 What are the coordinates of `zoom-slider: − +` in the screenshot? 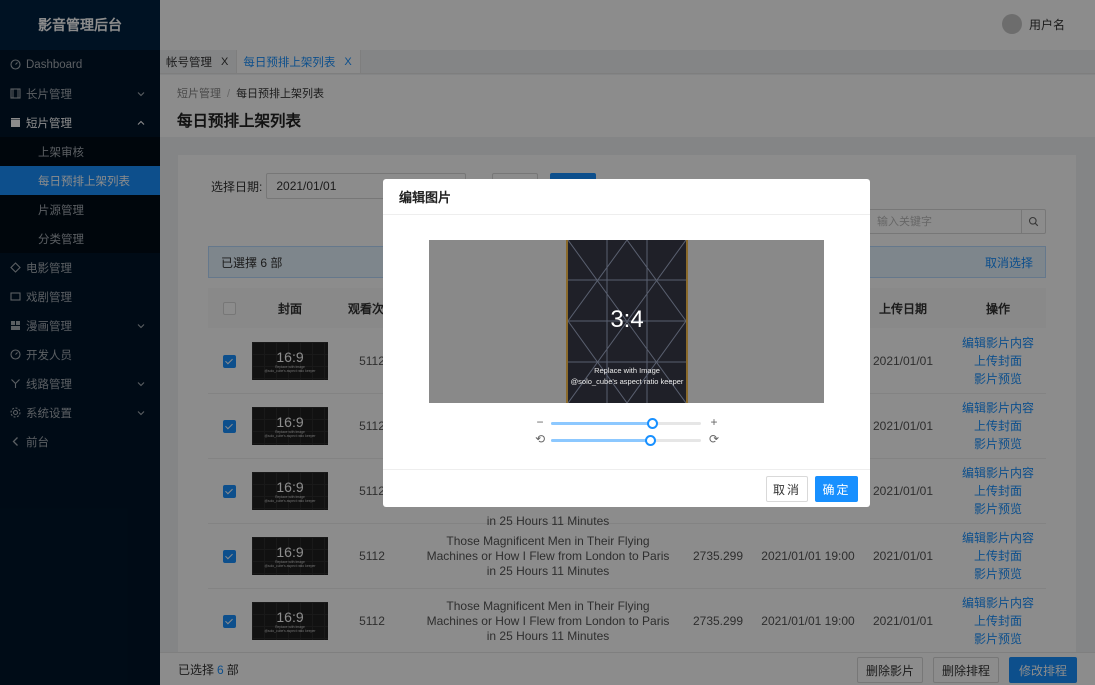 It's located at (628, 423).